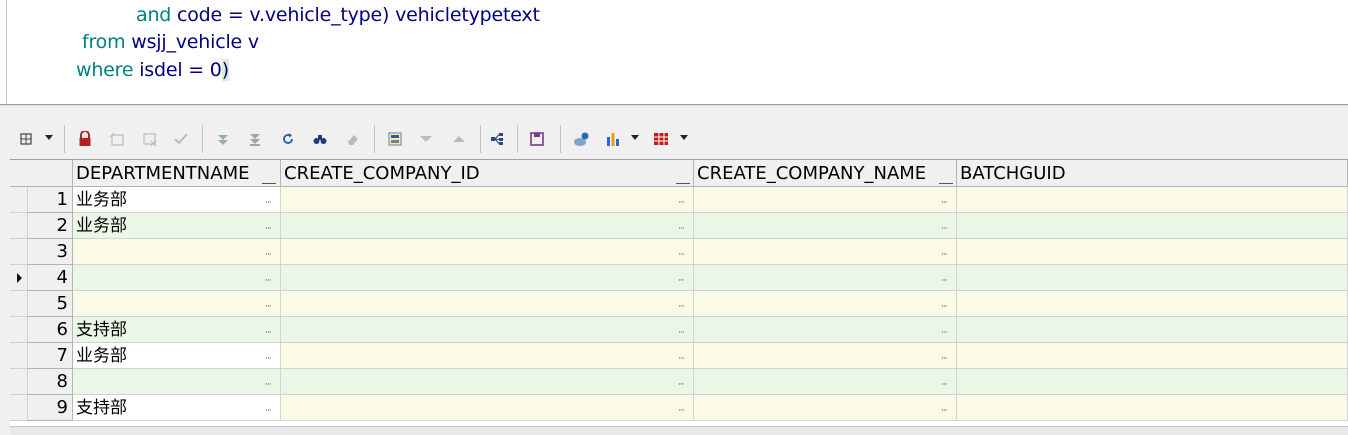 This screenshot has height=435, width=1348. What do you see at coordinates (223, 139) in the screenshot?
I see `fetch-next-icon` at bounding box center [223, 139].